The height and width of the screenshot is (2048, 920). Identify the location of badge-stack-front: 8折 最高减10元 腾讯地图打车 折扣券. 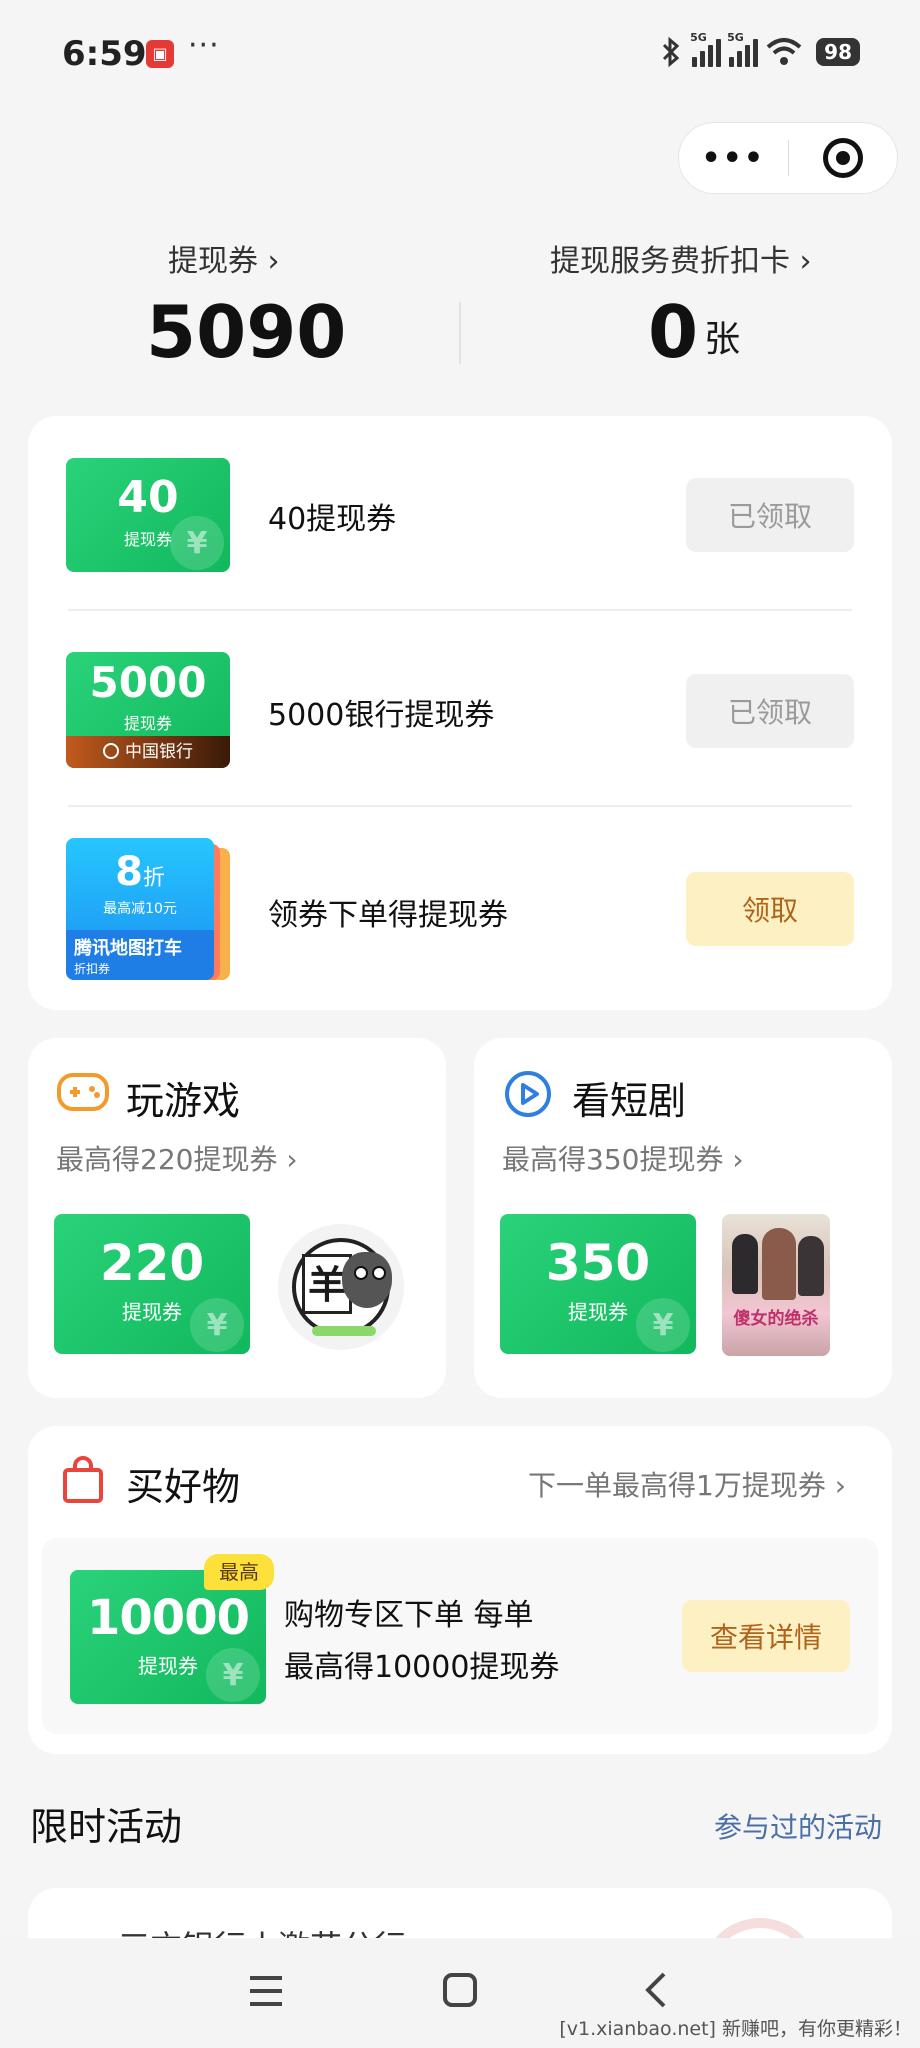
(140, 909).